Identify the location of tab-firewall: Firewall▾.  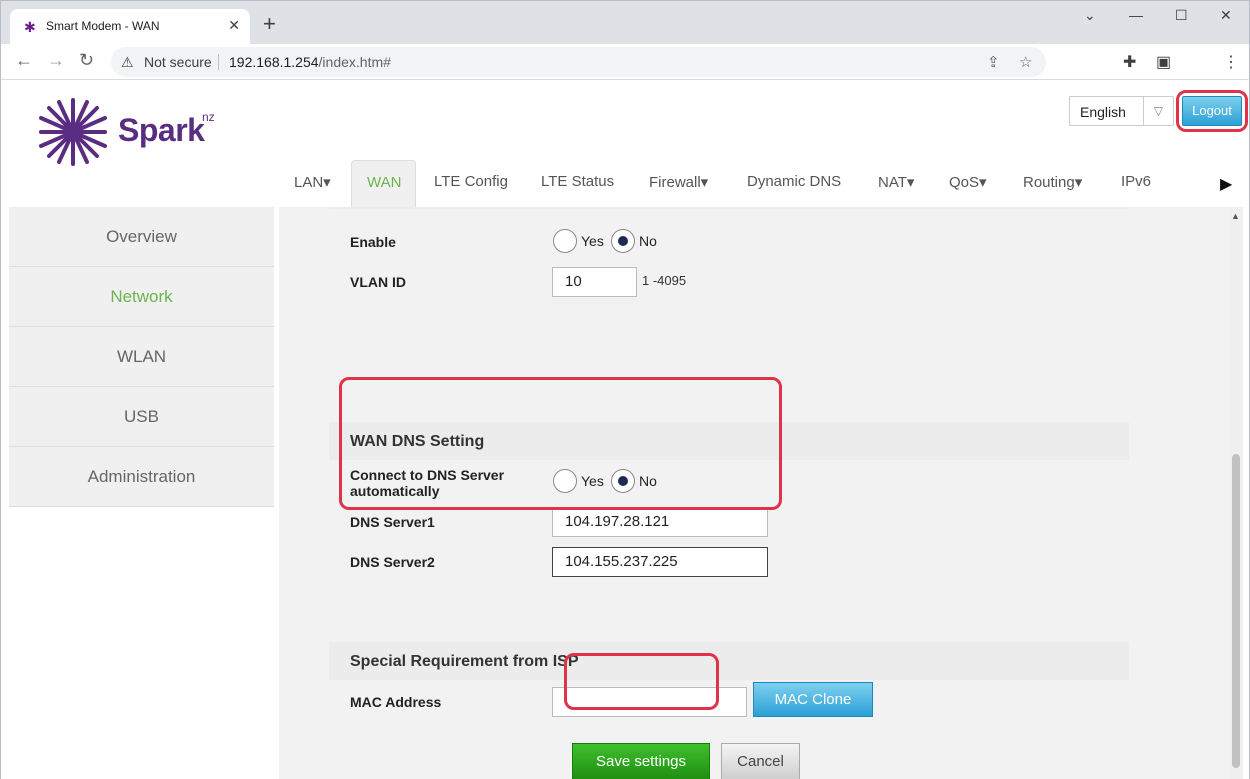
(678, 182).